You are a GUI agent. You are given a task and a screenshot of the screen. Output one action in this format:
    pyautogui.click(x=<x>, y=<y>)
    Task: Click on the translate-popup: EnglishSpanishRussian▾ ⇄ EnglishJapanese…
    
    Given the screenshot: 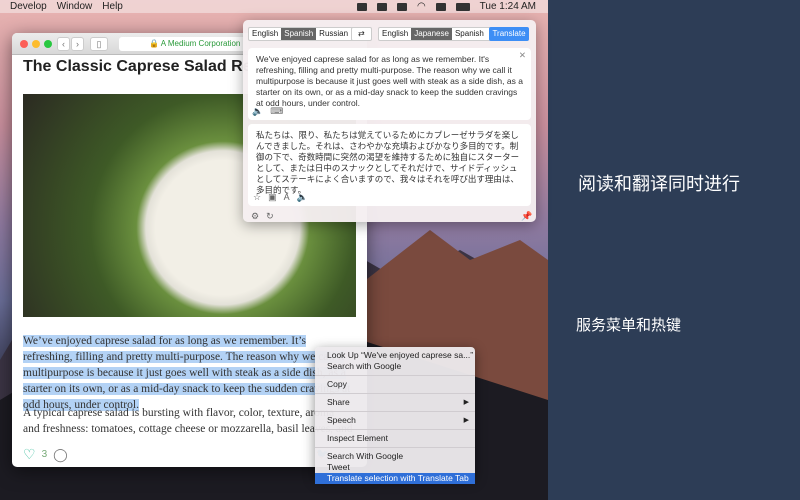 What is the action you would take?
    pyautogui.click(x=389, y=121)
    